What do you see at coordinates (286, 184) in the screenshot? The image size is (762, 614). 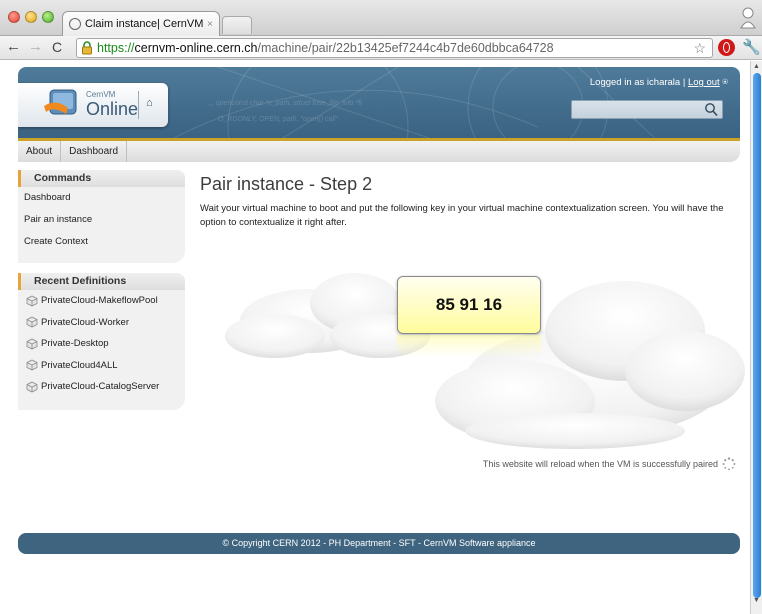 I see `page-title: Pair instance - Step 2` at bounding box center [286, 184].